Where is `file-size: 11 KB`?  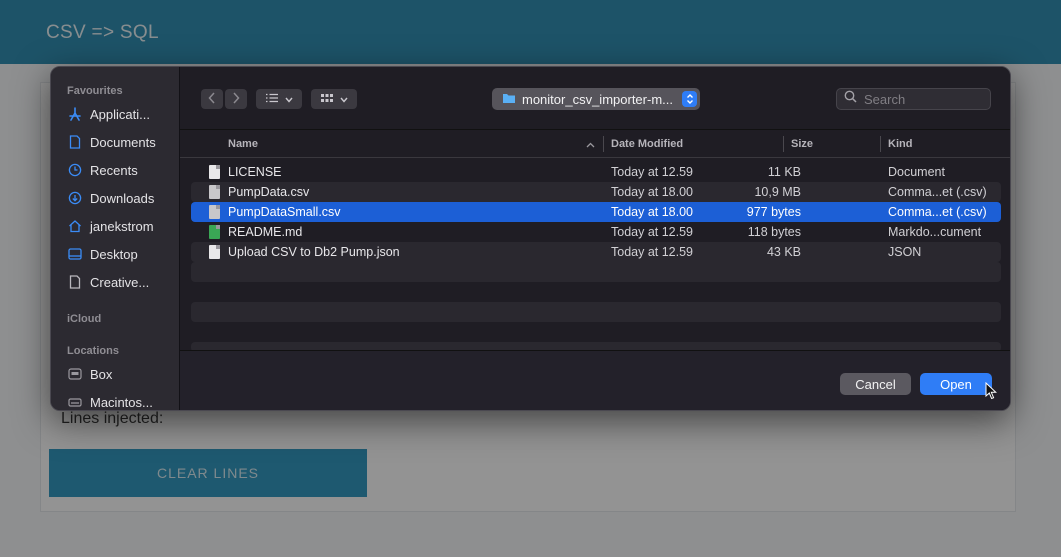
file-size: 11 KB is located at coordinates (784, 172).